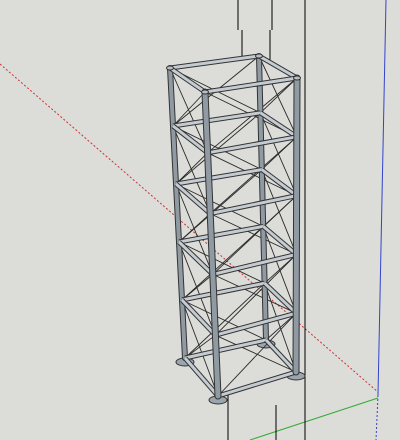  What do you see at coordinates (314, 418) in the screenshot?
I see `green-axis-line` at bounding box center [314, 418].